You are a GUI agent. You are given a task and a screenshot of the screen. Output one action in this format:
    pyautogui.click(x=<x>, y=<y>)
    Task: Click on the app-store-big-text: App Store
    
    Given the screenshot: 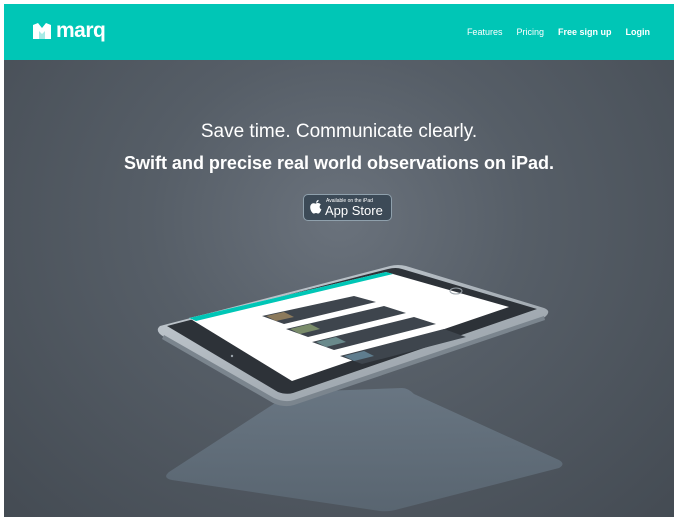 What is the action you would take?
    pyautogui.click(x=354, y=210)
    